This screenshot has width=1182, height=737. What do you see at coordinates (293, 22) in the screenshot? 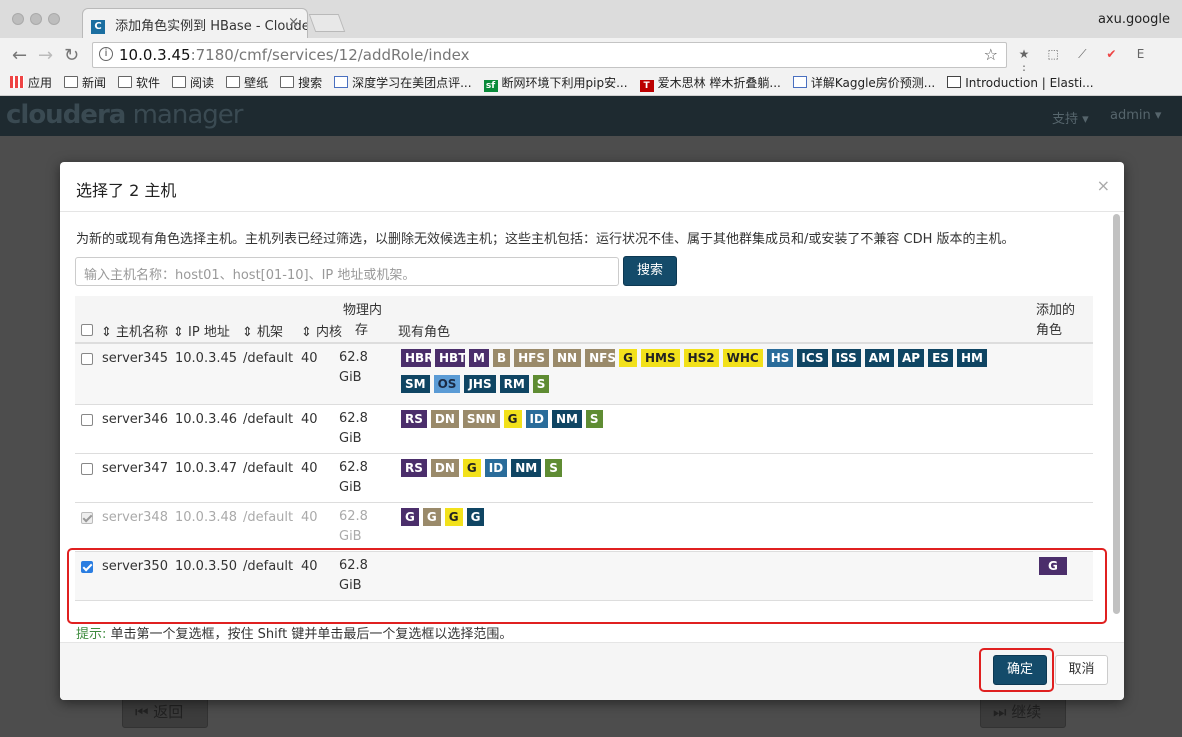
I see `tab-close-icon: ×` at bounding box center [293, 22].